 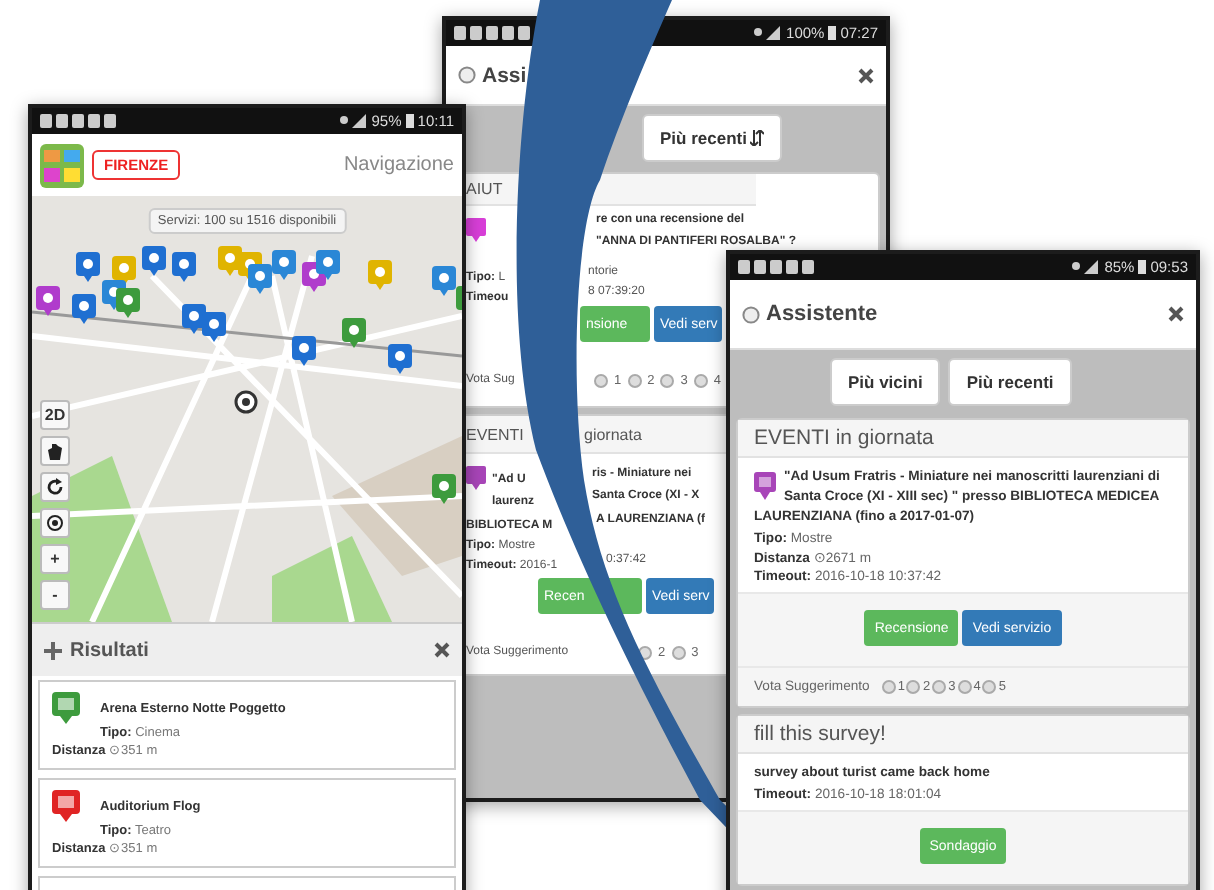 I want to click on section-title: AIUT, so click(x=485, y=189).